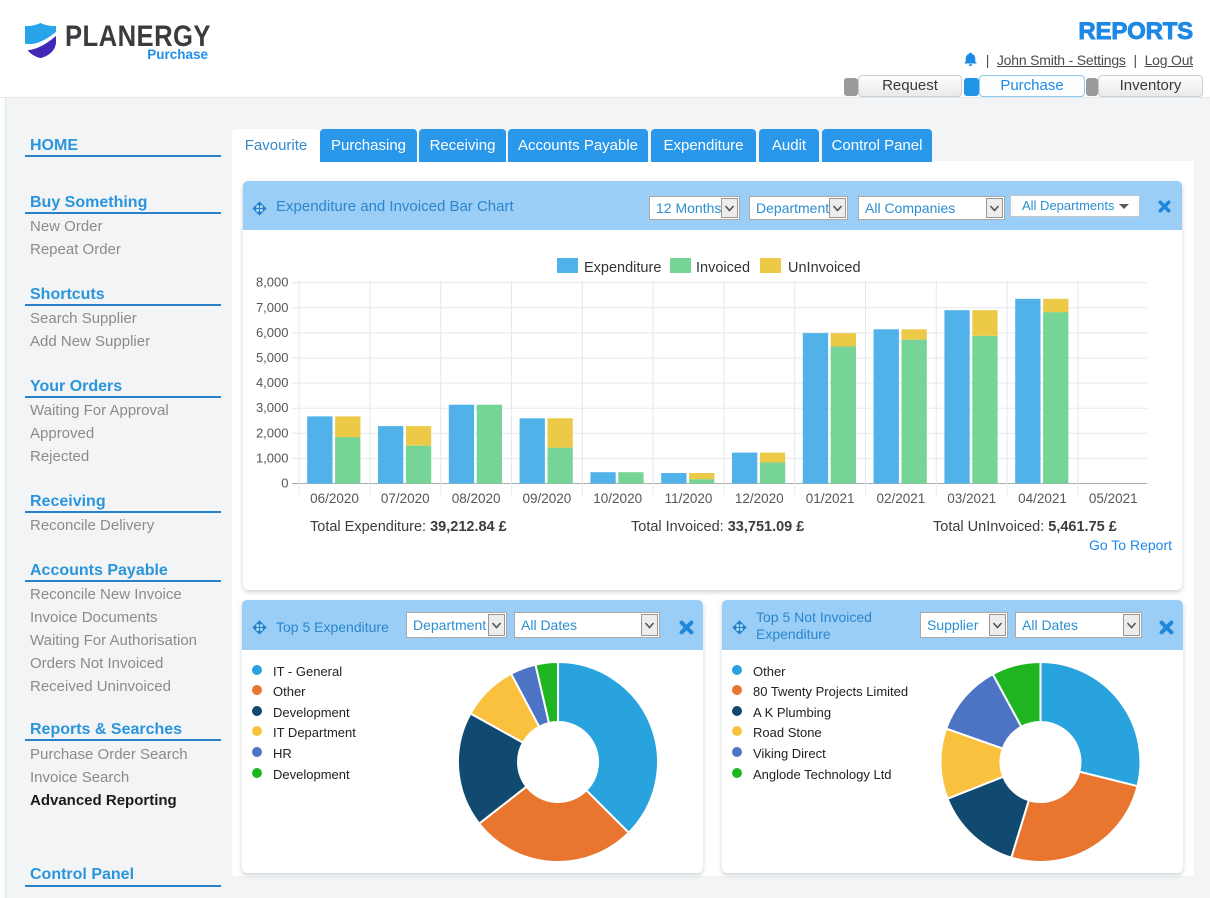 The height and width of the screenshot is (898, 1210). Describe the element at coordinates (476, 498) in the screenshot. I see `svg-text: 08/2020` at that location.